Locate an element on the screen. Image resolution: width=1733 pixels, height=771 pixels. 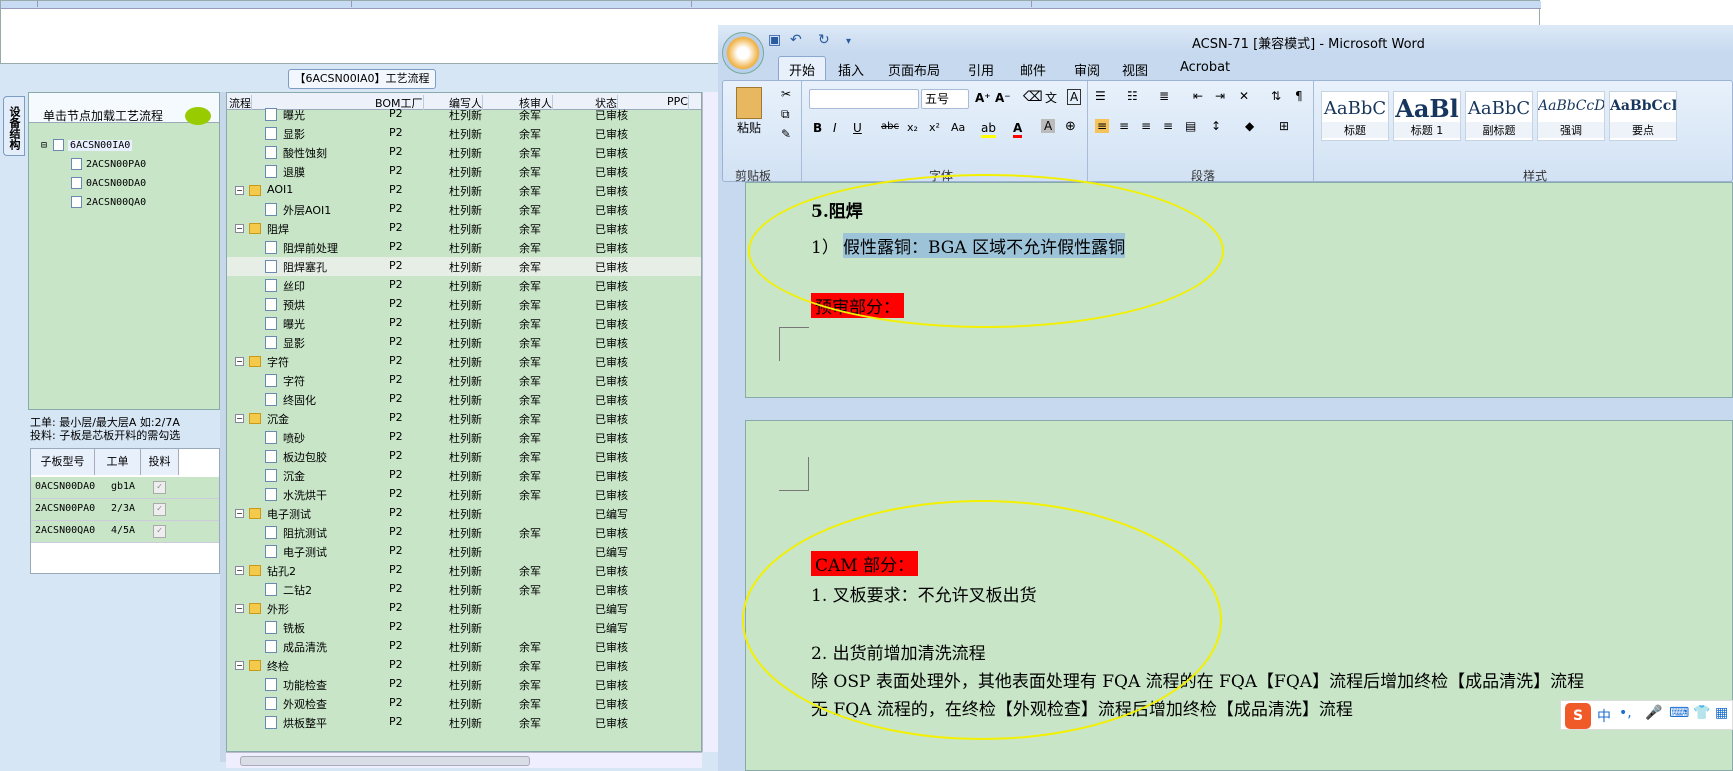
ime-mode: 中 is located at coordinates (1604, 716).